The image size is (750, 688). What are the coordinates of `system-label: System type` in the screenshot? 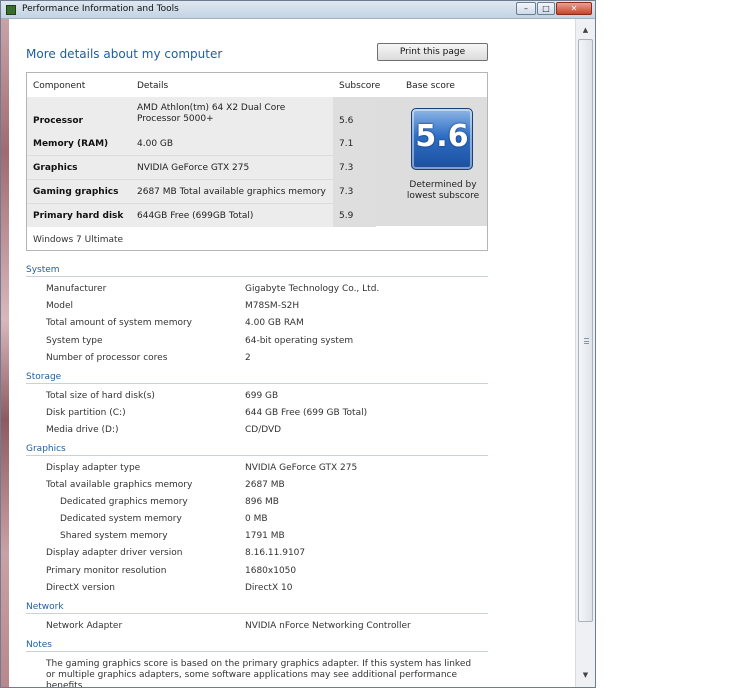 It's located at (74, 341).